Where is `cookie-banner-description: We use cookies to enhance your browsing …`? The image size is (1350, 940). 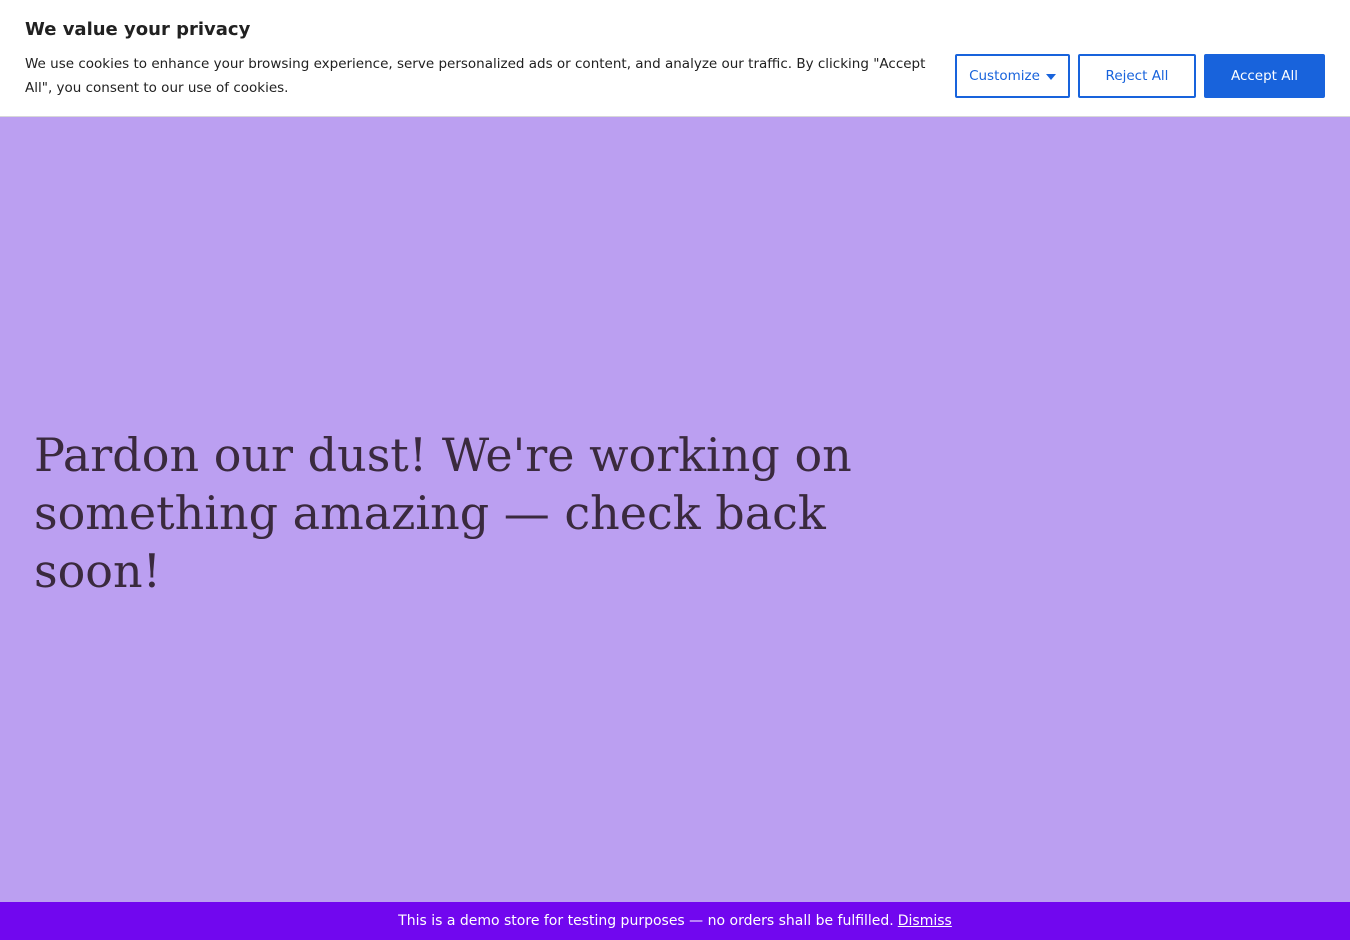
cookie-banner-description: We use cookies to enhance your browsing … is located at coordinates (475, 76).